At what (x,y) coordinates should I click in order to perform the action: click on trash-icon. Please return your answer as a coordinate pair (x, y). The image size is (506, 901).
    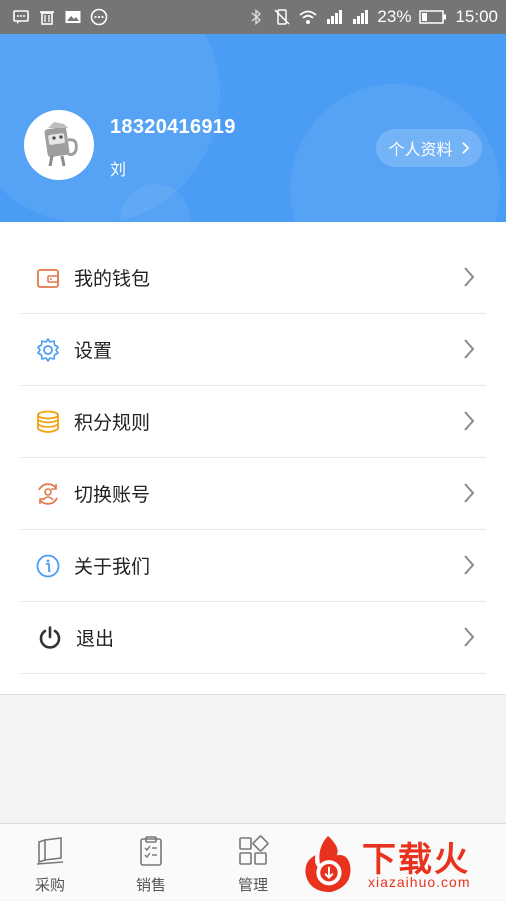
    Looking at the image, I should click on (47, 17).